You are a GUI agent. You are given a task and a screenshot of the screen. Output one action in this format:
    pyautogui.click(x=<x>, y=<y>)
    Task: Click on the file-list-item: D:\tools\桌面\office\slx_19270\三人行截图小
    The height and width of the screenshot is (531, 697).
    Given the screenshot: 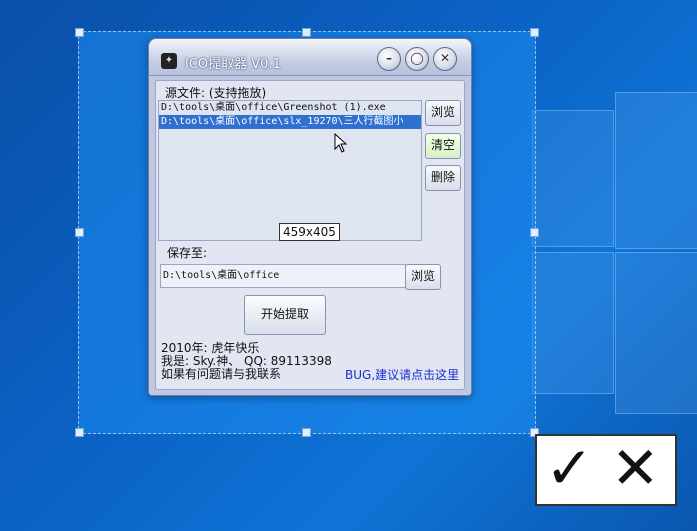 What is the action you would take?
    pyautogui.click(x=290, y=122)
    